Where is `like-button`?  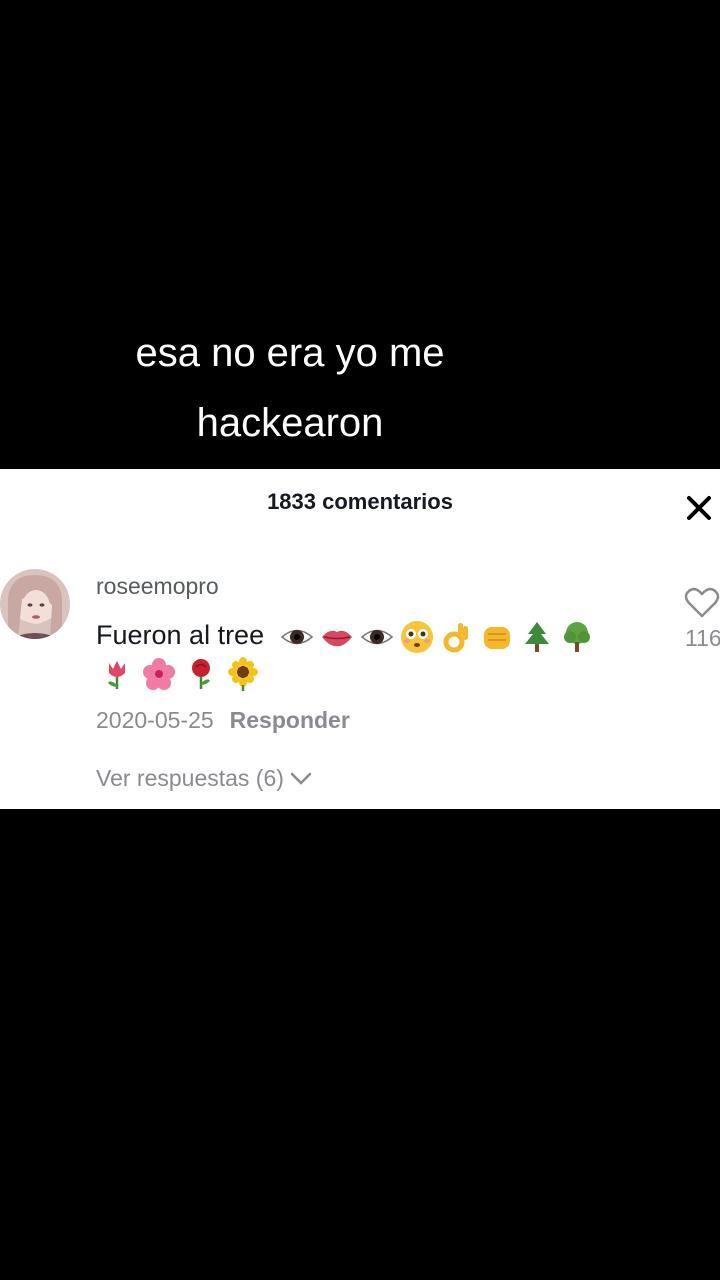 like-button is located at coordinates (702, 605).